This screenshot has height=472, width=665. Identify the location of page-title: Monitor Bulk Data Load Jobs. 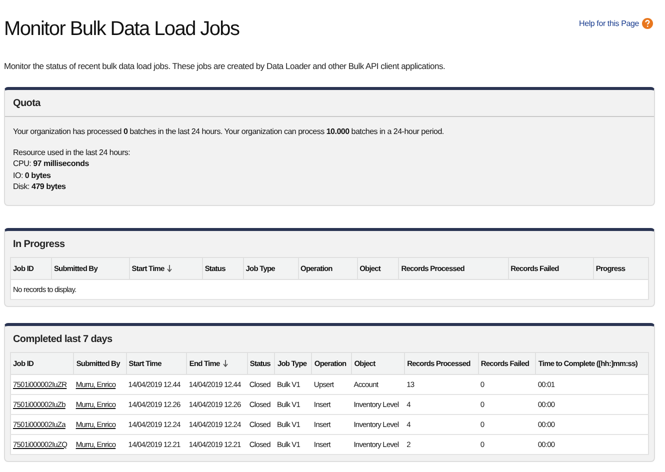
(122, 29).